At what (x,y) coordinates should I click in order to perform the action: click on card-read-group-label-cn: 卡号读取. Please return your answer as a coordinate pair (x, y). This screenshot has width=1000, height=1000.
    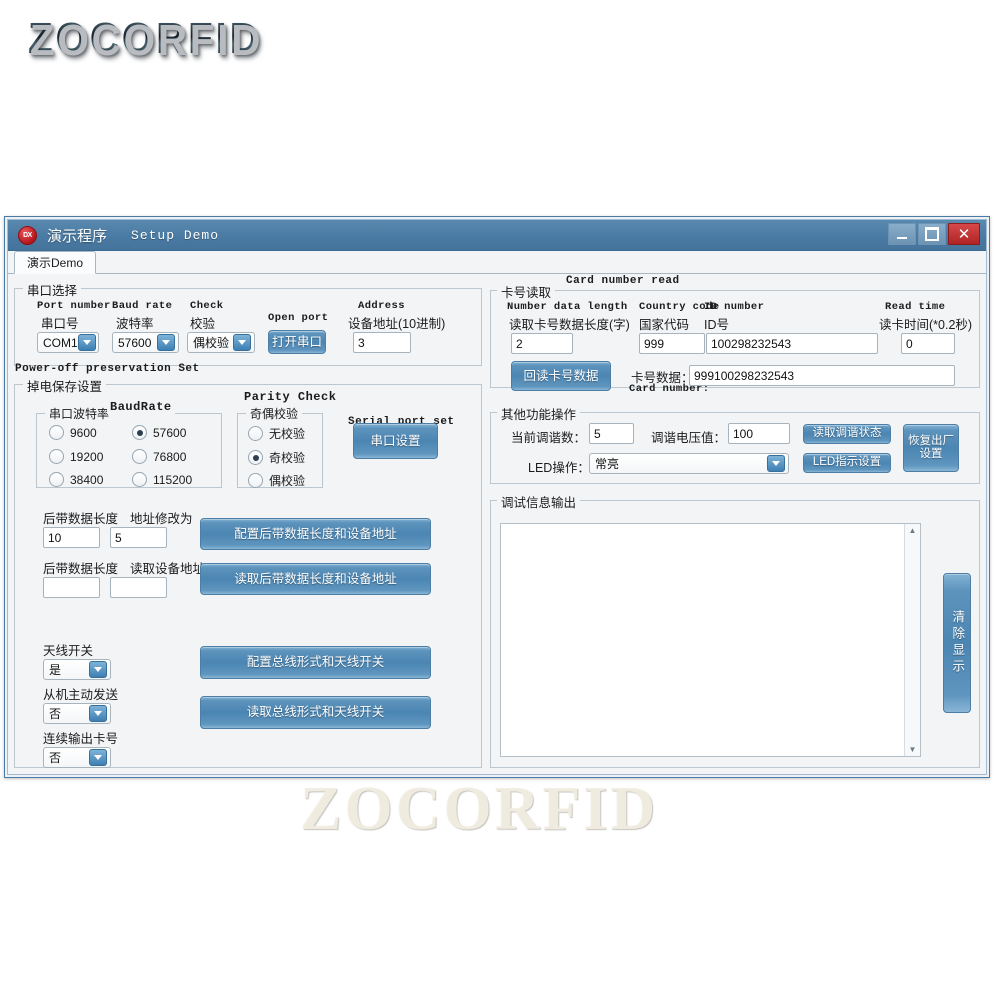
    Looking at the image, I should click on (526, 291).